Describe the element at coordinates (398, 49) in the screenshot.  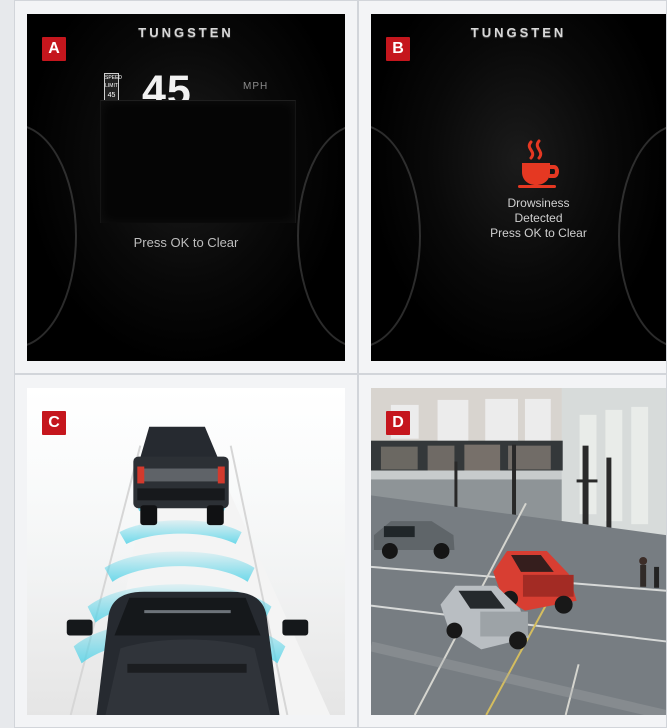
I see `panel-label-b: B` at that location.